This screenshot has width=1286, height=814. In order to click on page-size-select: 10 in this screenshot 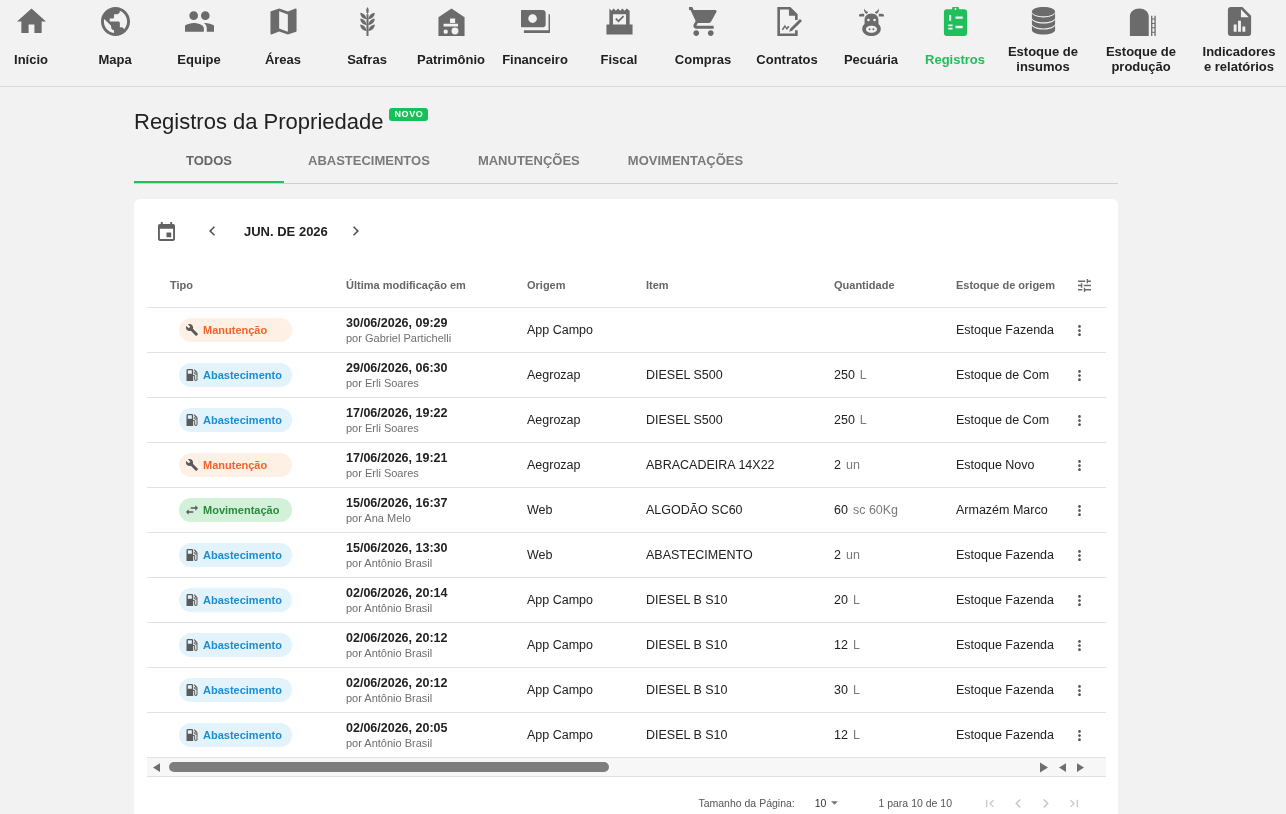, I will do `click(826, 803)`.